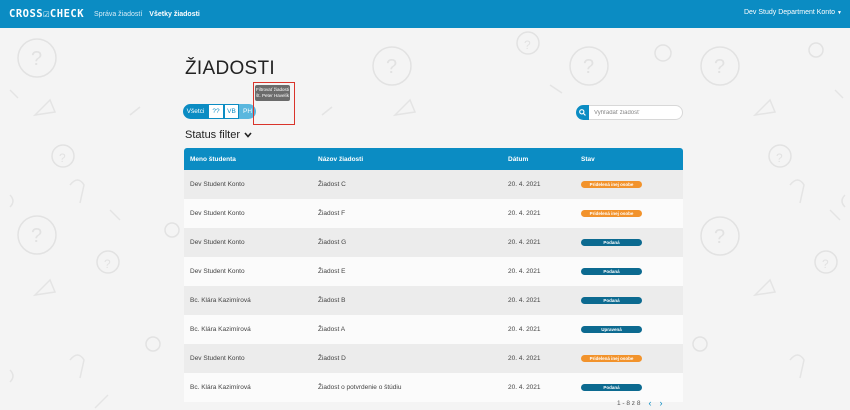 The height and width of the screenshot is (410, 850). Describe the element at coordinates (544, 159) in the screenshot. I see `column-header-date: Dátum` at that location.